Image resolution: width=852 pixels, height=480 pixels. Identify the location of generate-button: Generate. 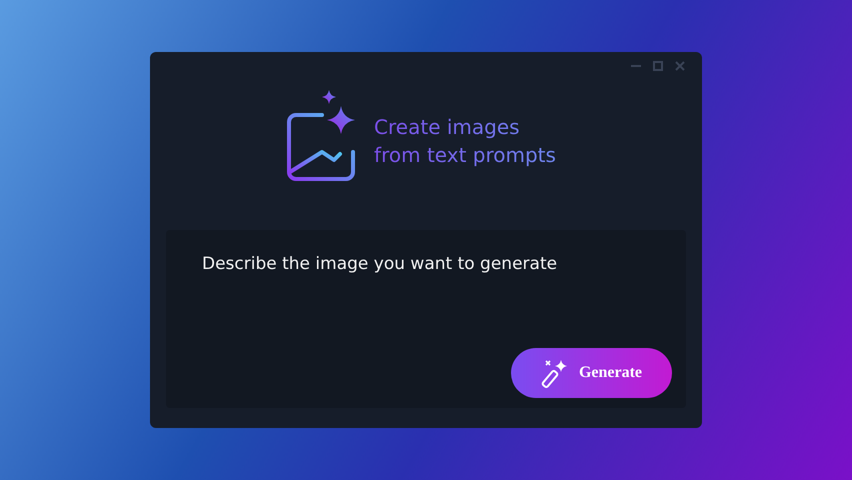
(591, 373).